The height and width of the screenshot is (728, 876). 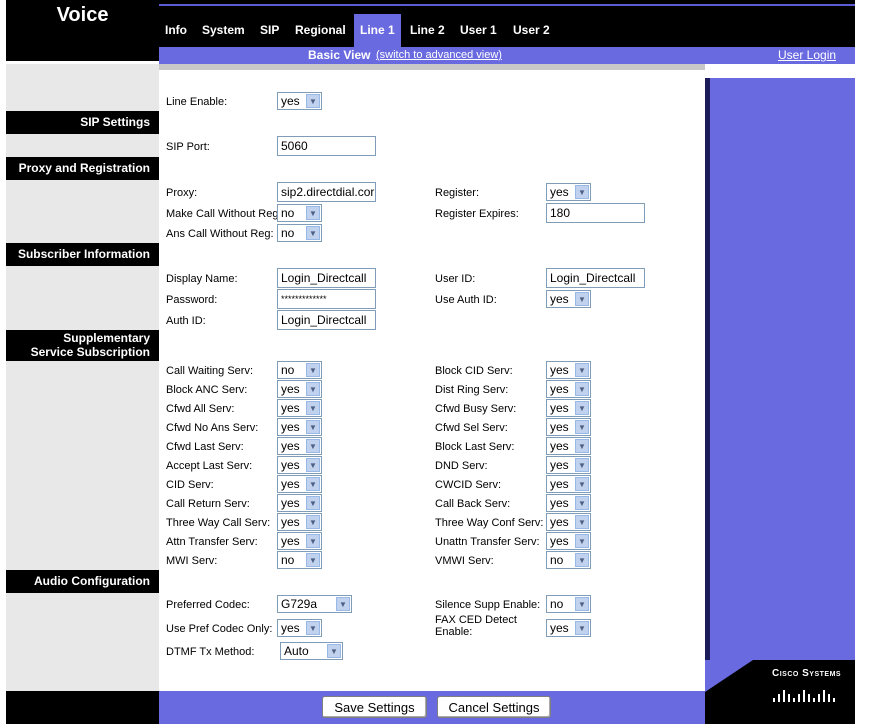 What do you see at coordinates (299, 101) in the screenshot?
I see `line-enable-select: yes ▼` at bounding box center [299, 101].